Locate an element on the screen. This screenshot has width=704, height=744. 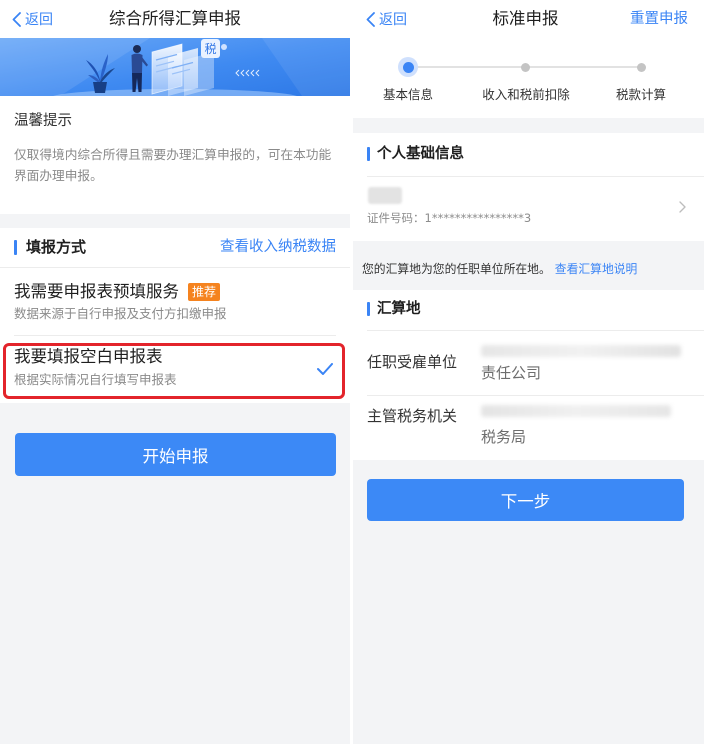
personal-info-row: 证件号码：1****************3 is located at coordinates (528, 209).